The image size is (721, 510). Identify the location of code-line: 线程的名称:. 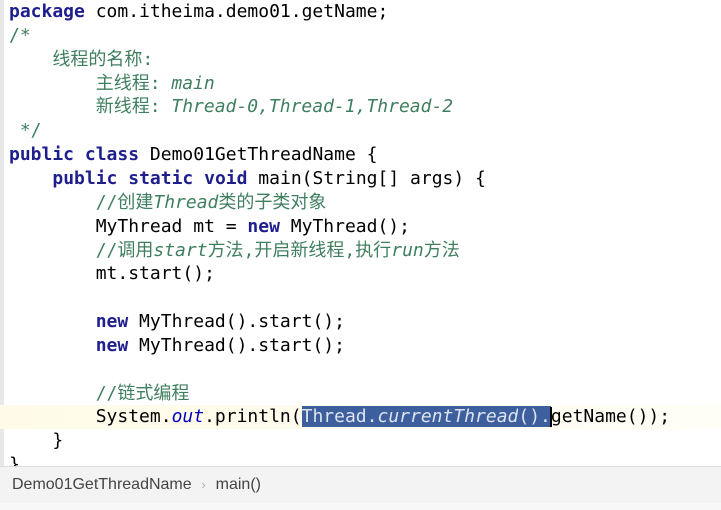
(81, 60).